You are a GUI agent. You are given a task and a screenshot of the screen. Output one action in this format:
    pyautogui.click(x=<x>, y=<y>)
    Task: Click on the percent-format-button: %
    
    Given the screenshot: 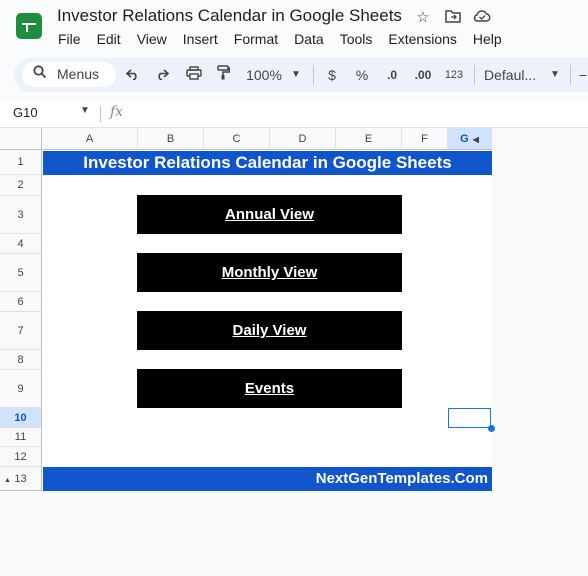 What is the action you would take?
    pyautogui.click(x=362, y=75)
    